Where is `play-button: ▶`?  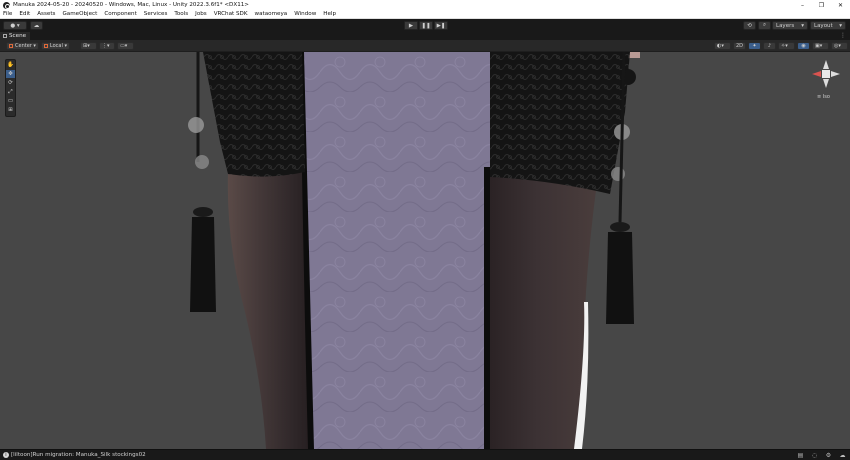 play-button: ▶ is located at coordinates (411, 25).